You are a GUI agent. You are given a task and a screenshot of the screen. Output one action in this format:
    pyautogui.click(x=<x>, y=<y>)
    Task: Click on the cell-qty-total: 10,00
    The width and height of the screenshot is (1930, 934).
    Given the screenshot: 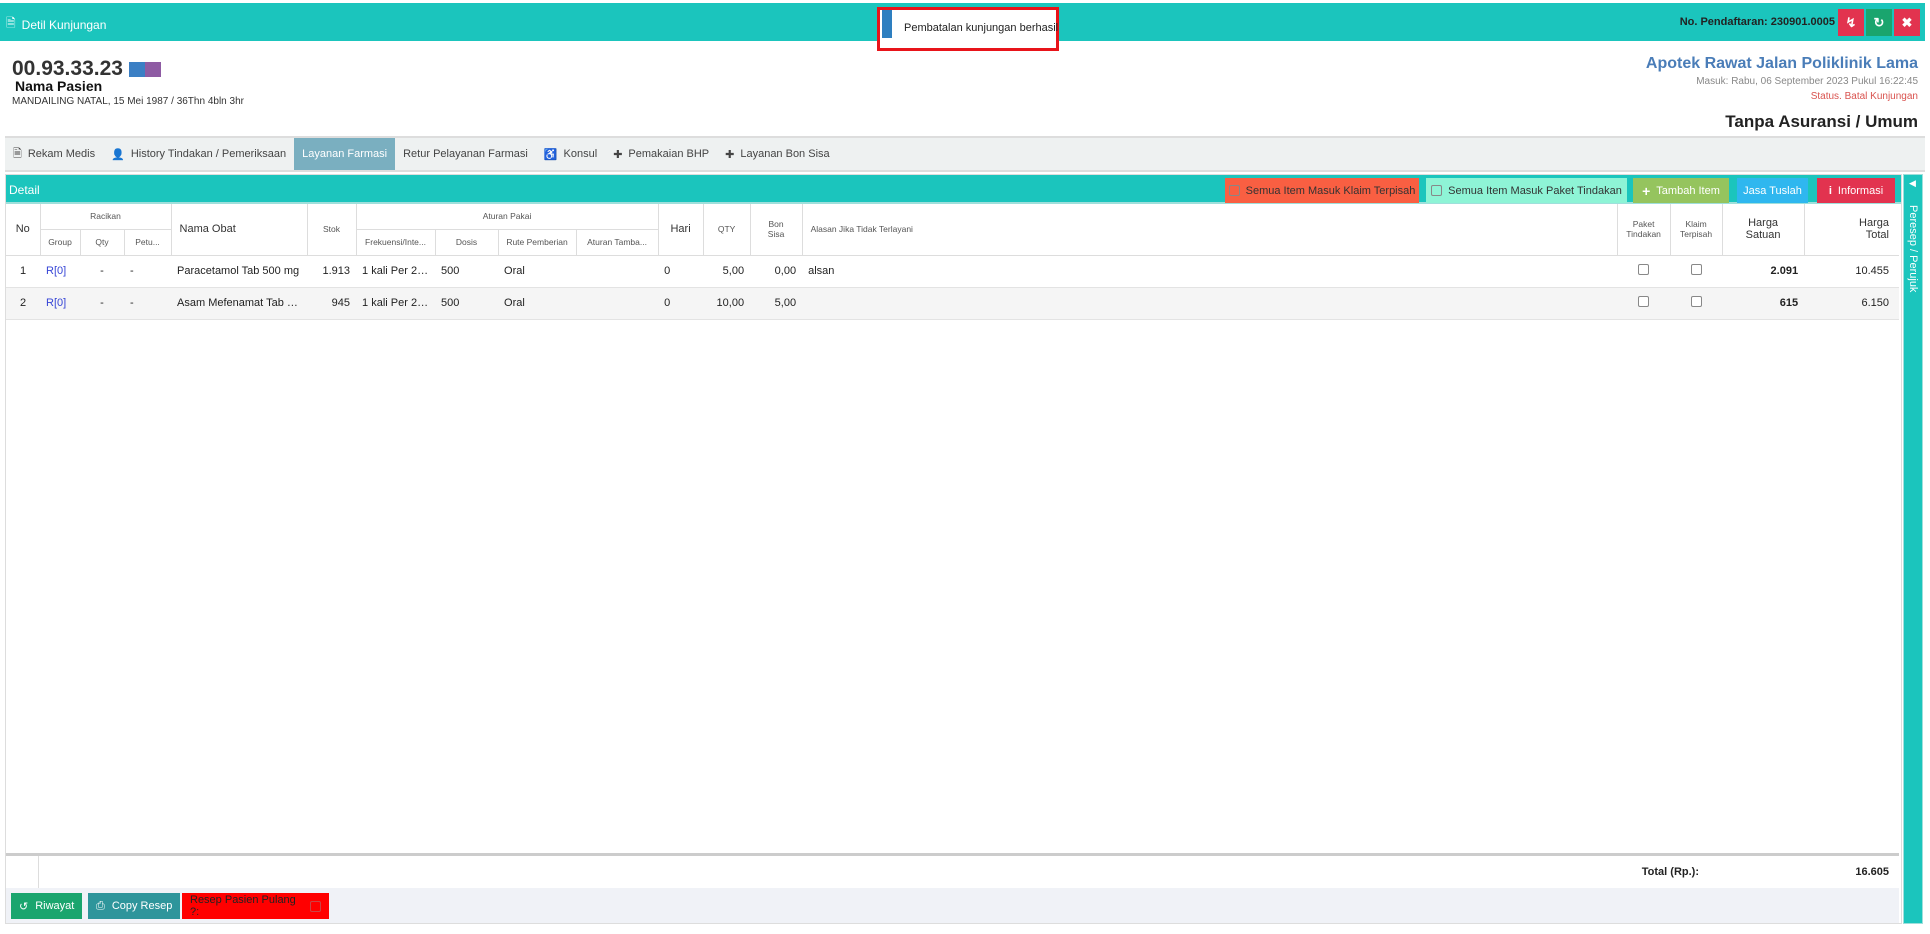 What is the action you would take?
    pyautogui.click(x=727, y=303)
    